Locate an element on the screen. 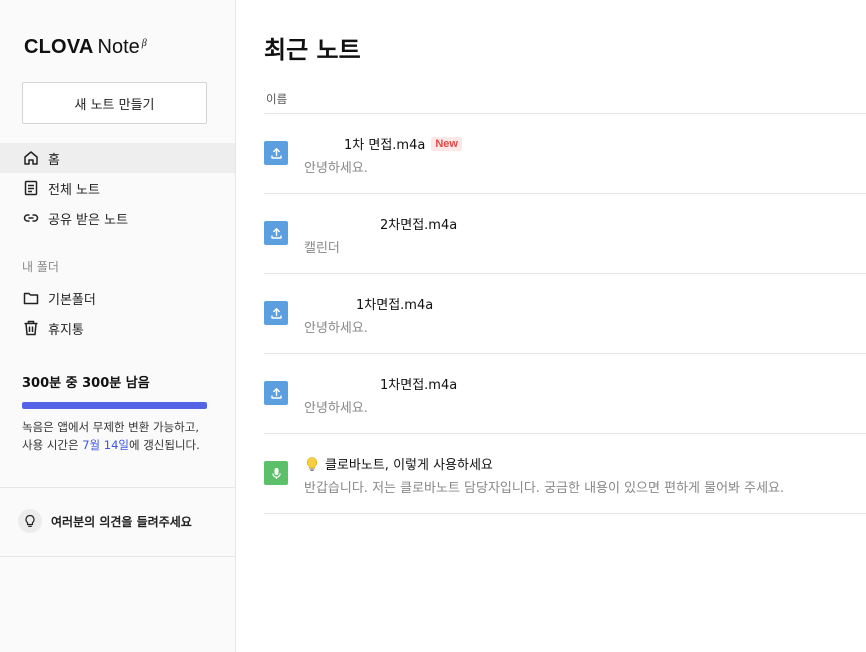 Image resolution: width=866 pixels, height=652 pixels. note-row: 1차 면접.m4a New 안녕하세요. is located at coordinates (565, 154).